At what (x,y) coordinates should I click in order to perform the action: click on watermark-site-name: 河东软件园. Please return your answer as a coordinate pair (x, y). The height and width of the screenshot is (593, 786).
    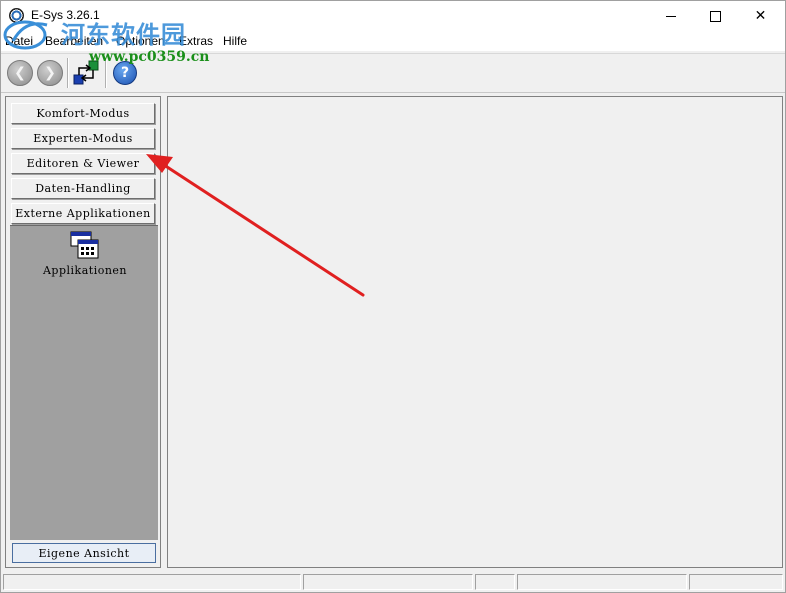
    Looking at the image, I should click on (123, 35).